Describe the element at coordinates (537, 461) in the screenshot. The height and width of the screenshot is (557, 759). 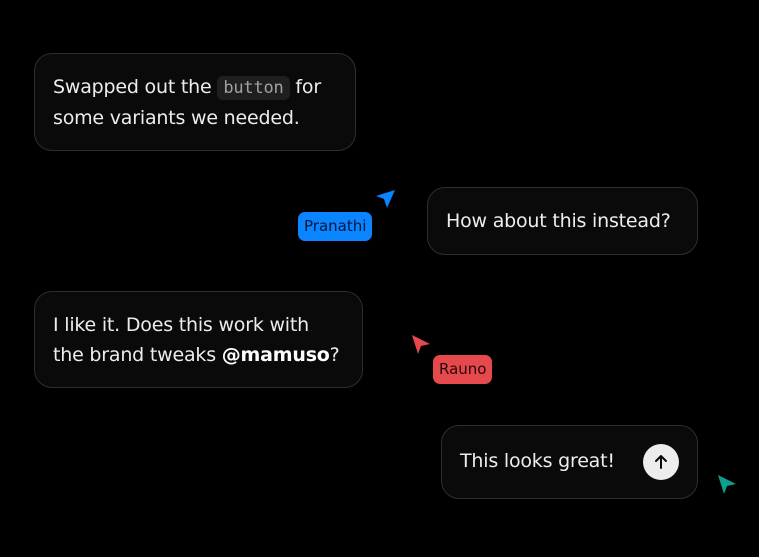
I see `message-text: This looks great!` at that location.